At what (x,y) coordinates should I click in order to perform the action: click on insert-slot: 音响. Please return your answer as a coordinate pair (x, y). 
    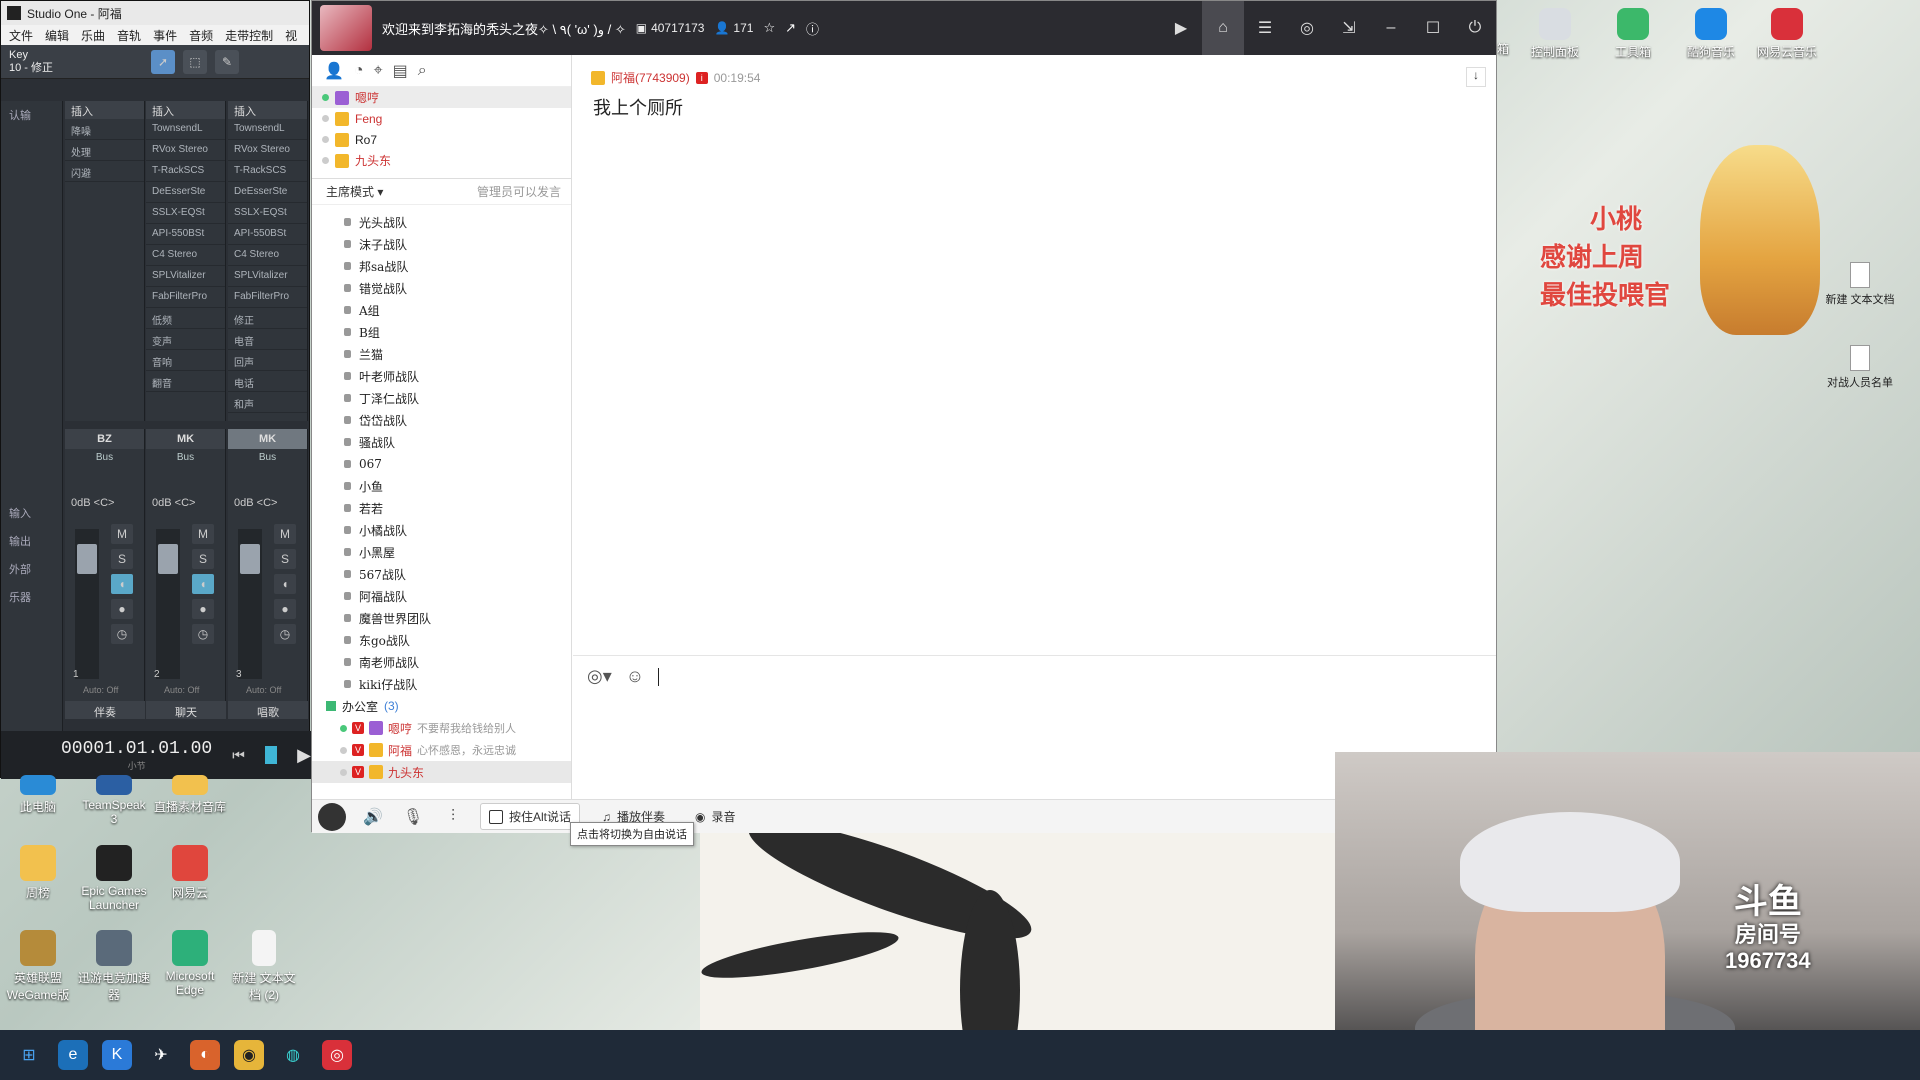
    Looking at the image, I should click on (185, 360).